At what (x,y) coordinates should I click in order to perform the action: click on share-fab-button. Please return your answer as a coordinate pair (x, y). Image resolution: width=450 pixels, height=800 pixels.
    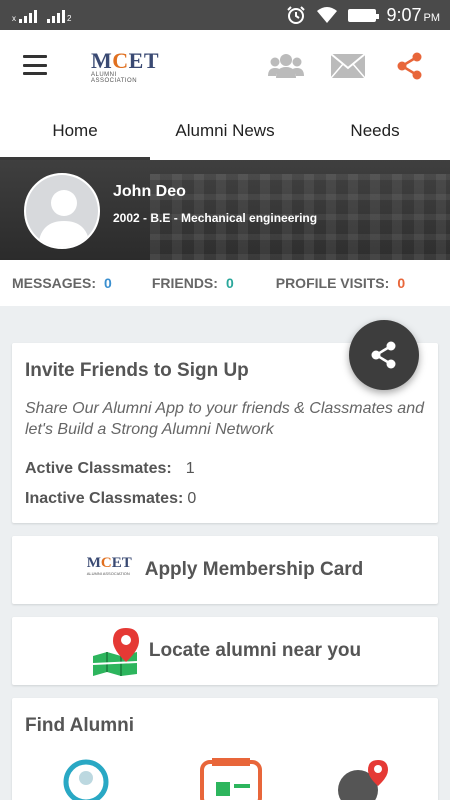
    Looking at the image, I should click on (384, 355).